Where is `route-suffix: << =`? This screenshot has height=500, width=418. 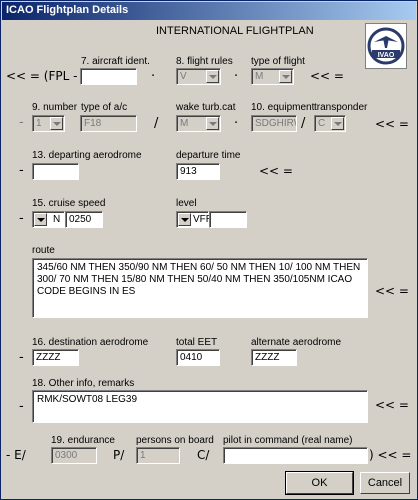
route-suffix: << = is located at coordinates (392, 291).